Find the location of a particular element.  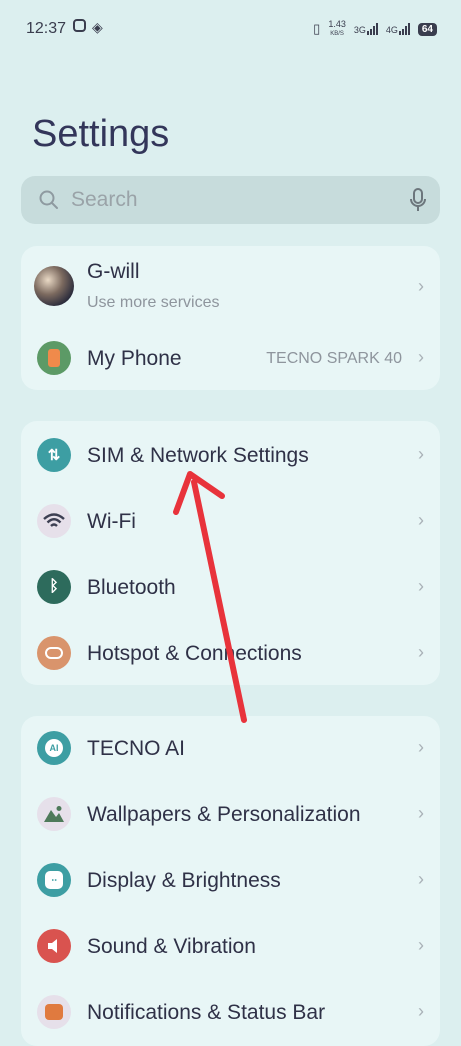

hotspot-row: Hotspot & Connections › is located at coordinates (230, 653).